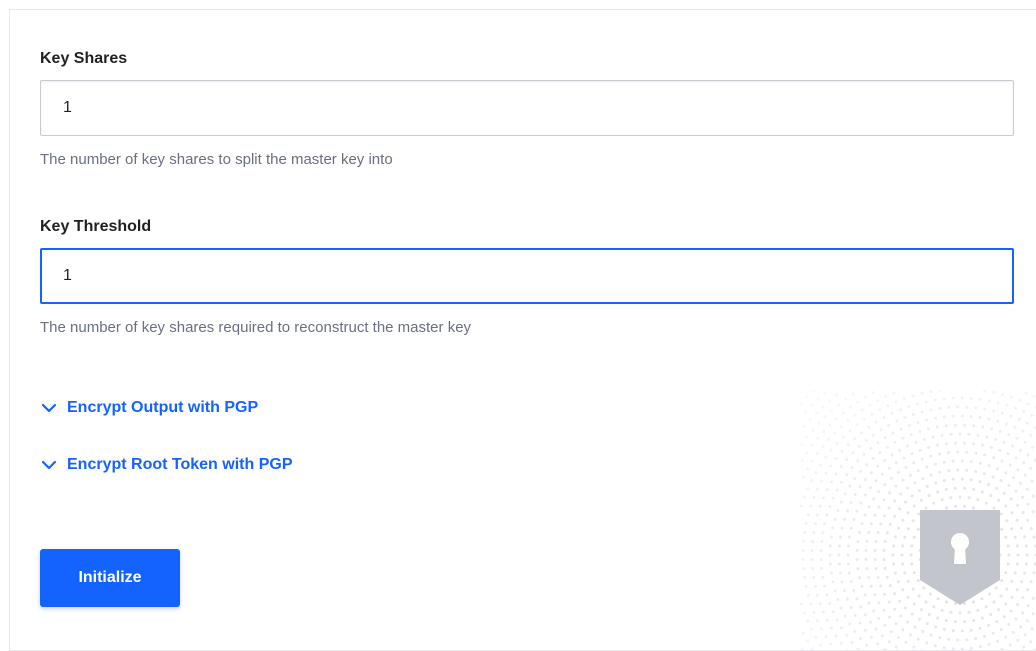 The image size is (1036, 651). What do you see at coordinates (180, 465) in the screenshot?
I see `encrypt-root-token-label: Encrypt Root Token with PGP` at bounding box center [180, 465].